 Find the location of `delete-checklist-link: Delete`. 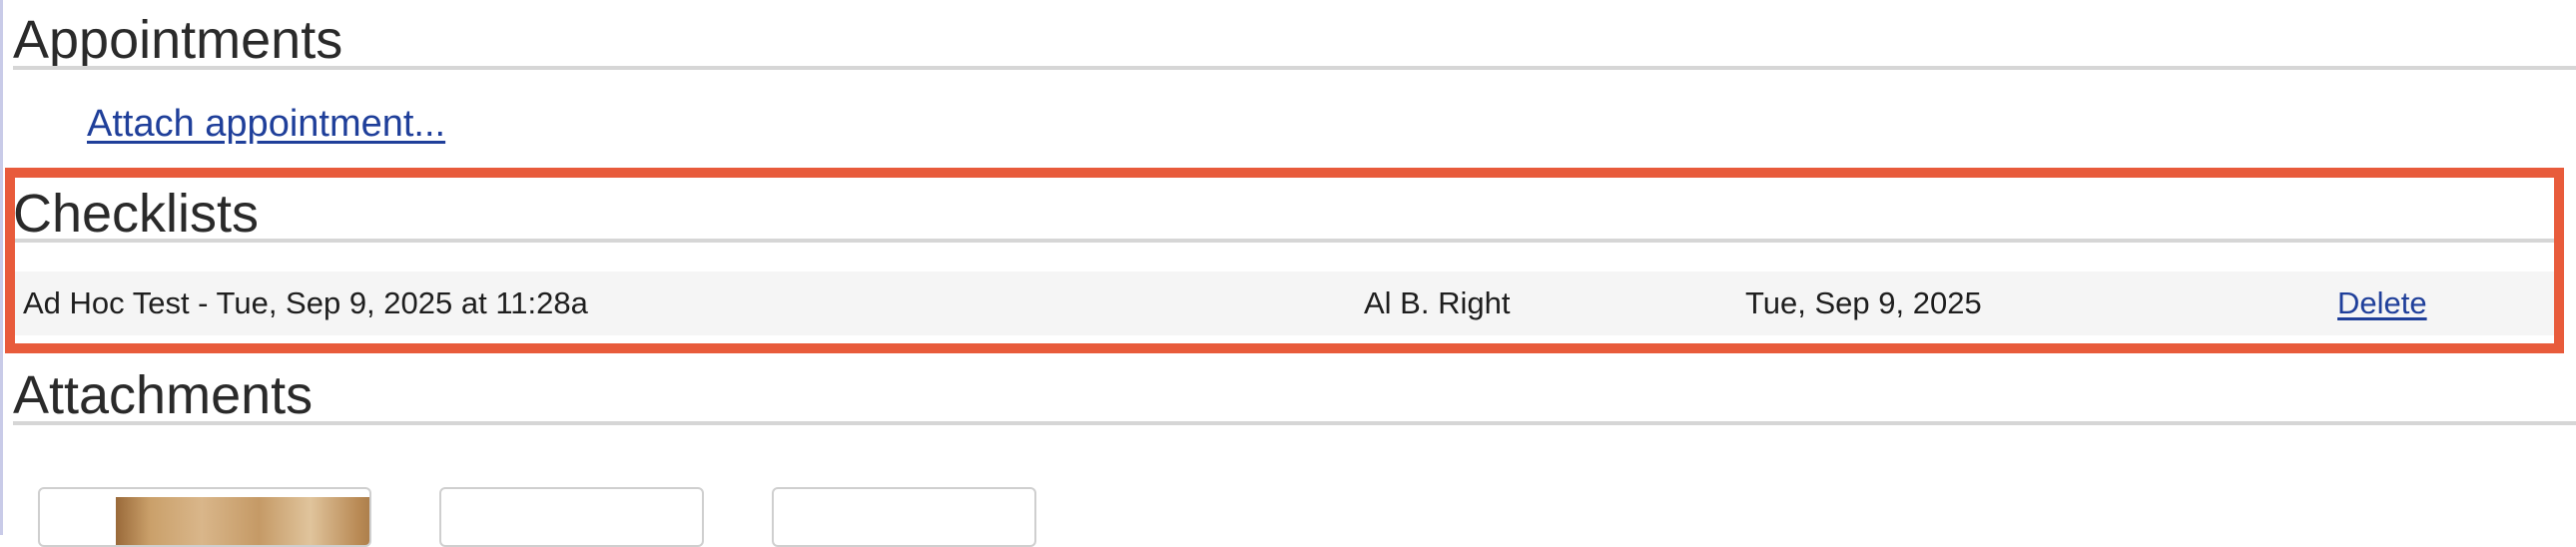

delete-checklist-link: Delete is located at coordinates (2382, 303).